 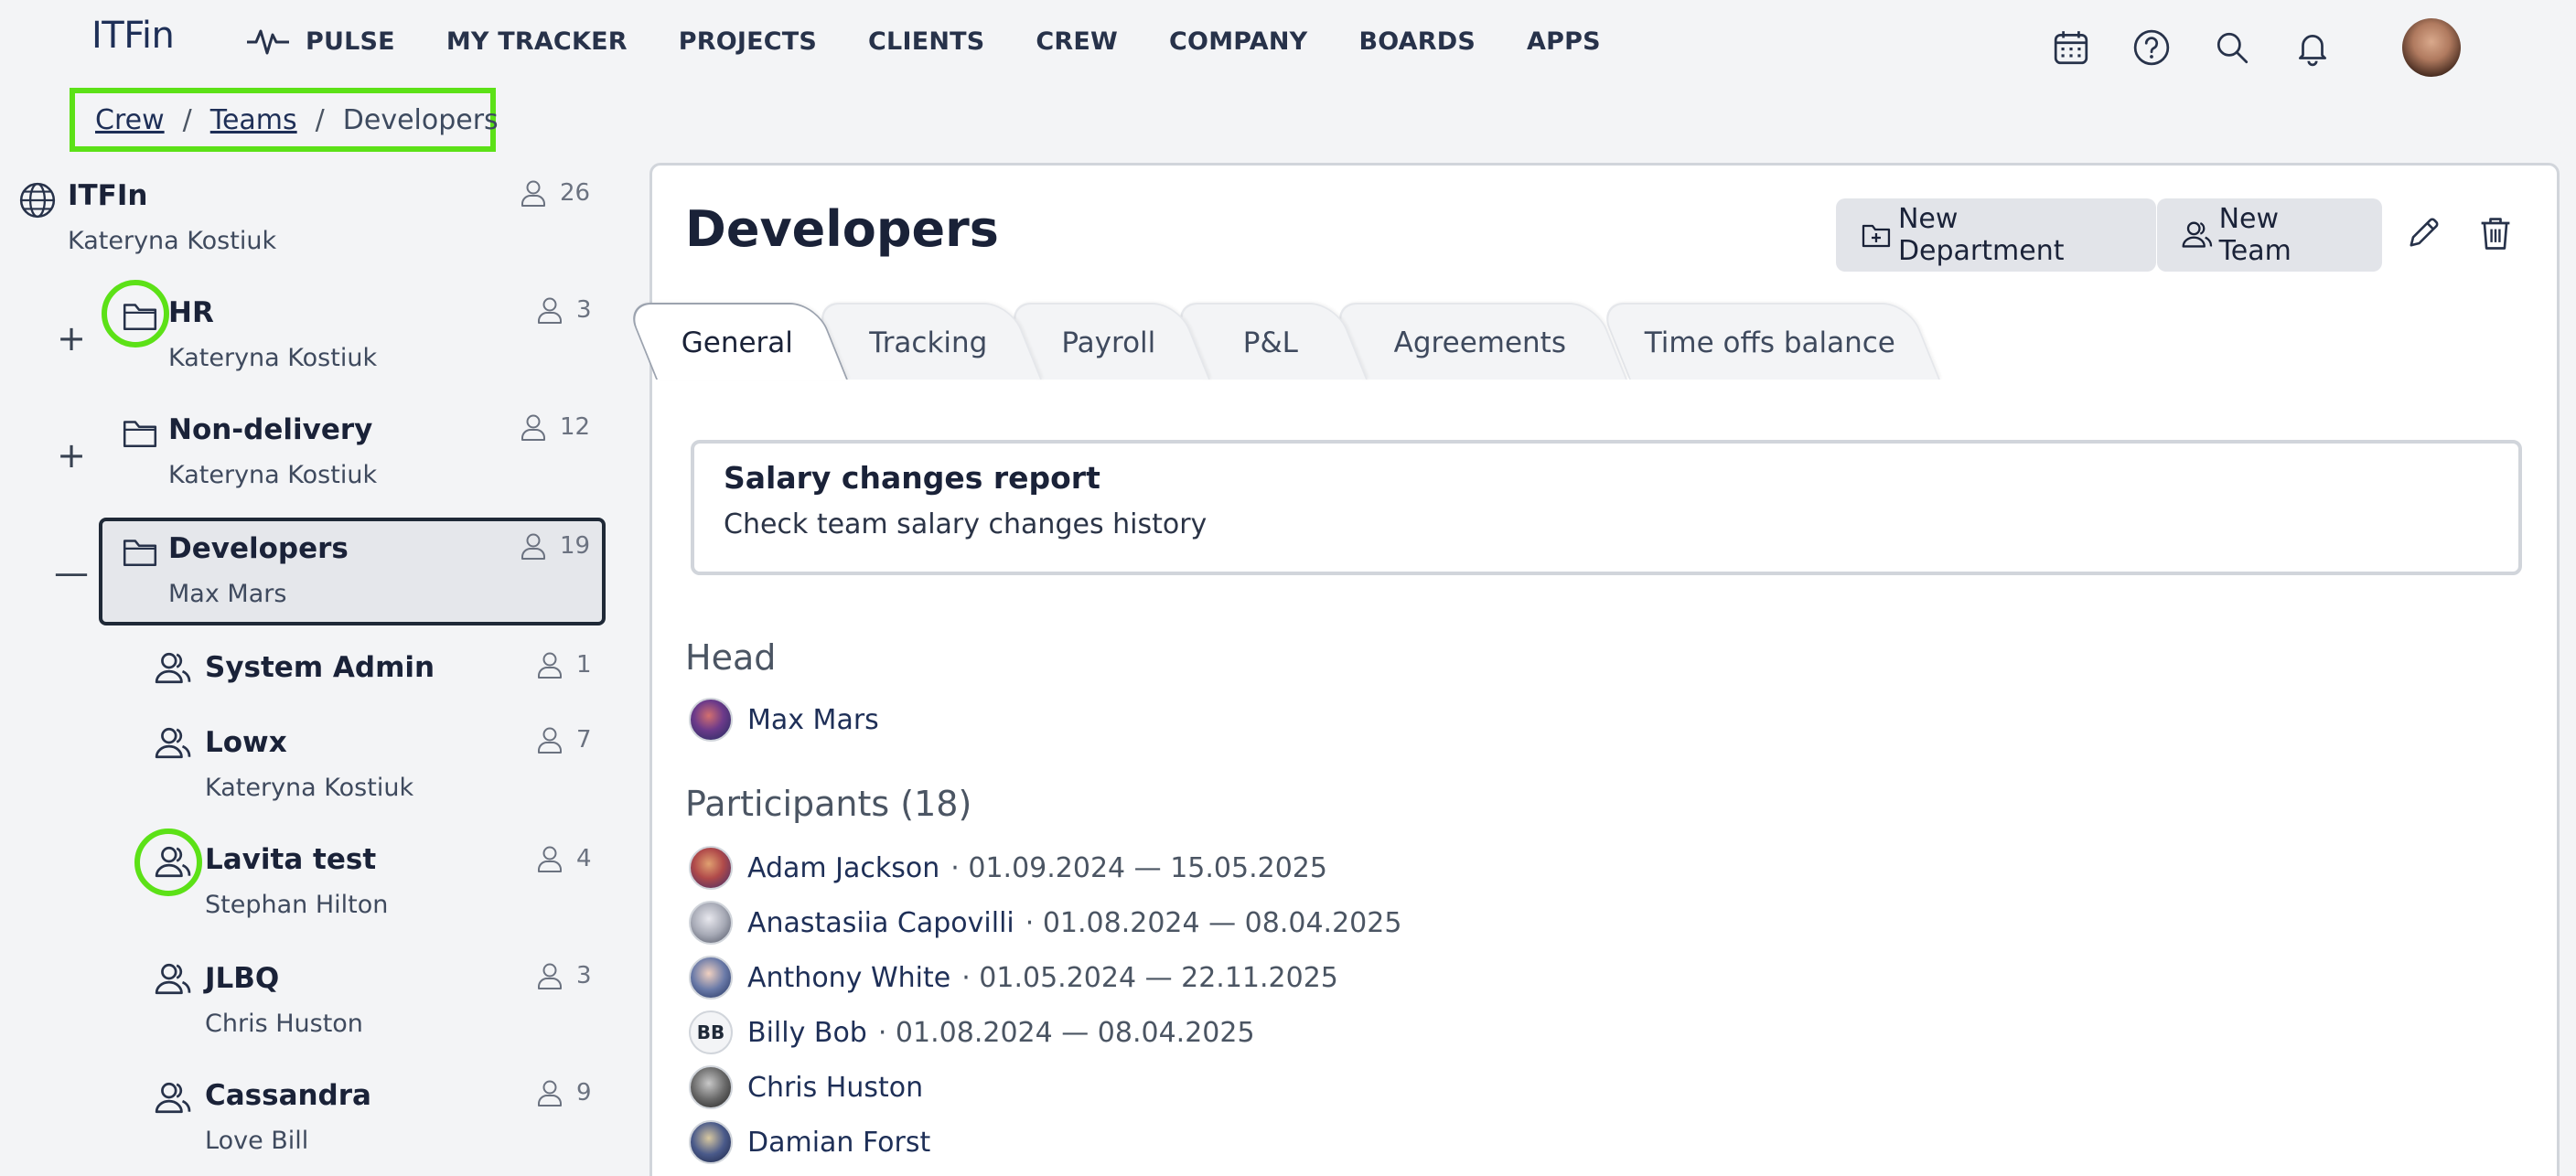 I want to click on nav-projects: PROJECTS, so click(x=748, y=41).